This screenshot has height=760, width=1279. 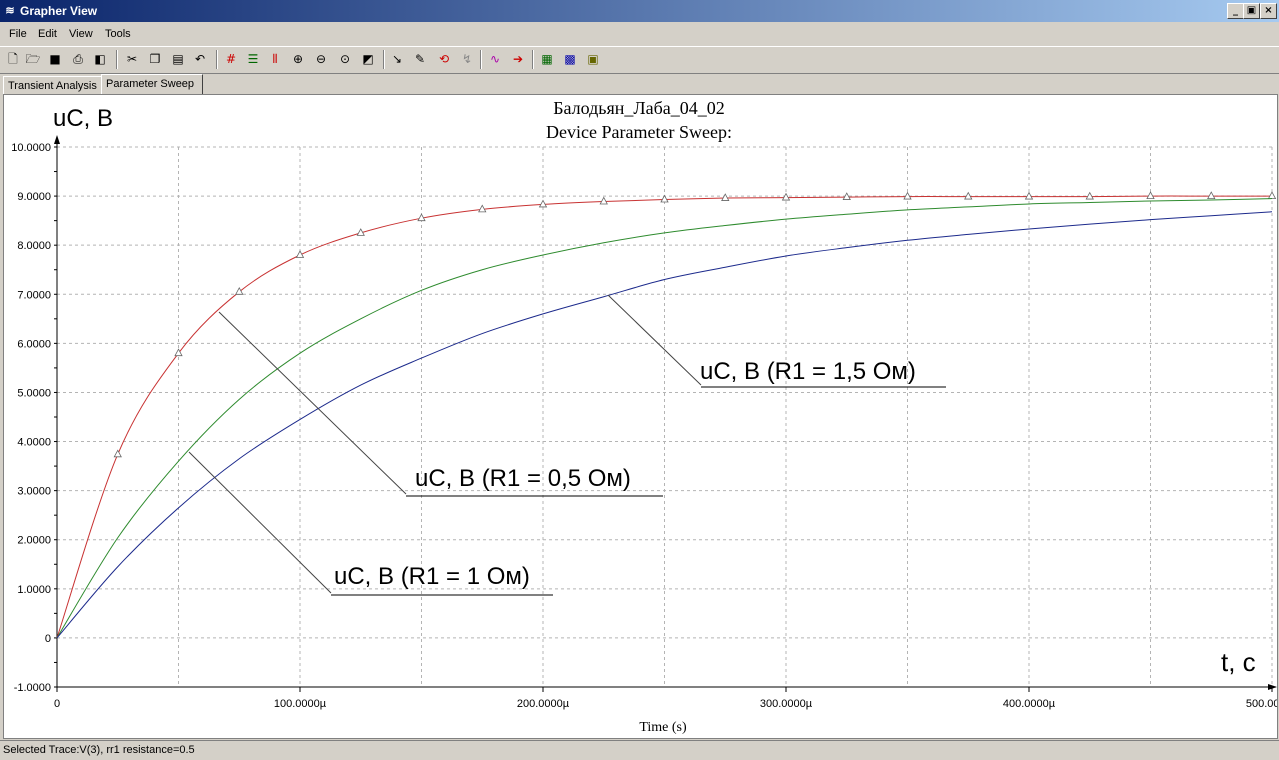 I want to click on minimize-button: _, so click(x=1235, y=11).